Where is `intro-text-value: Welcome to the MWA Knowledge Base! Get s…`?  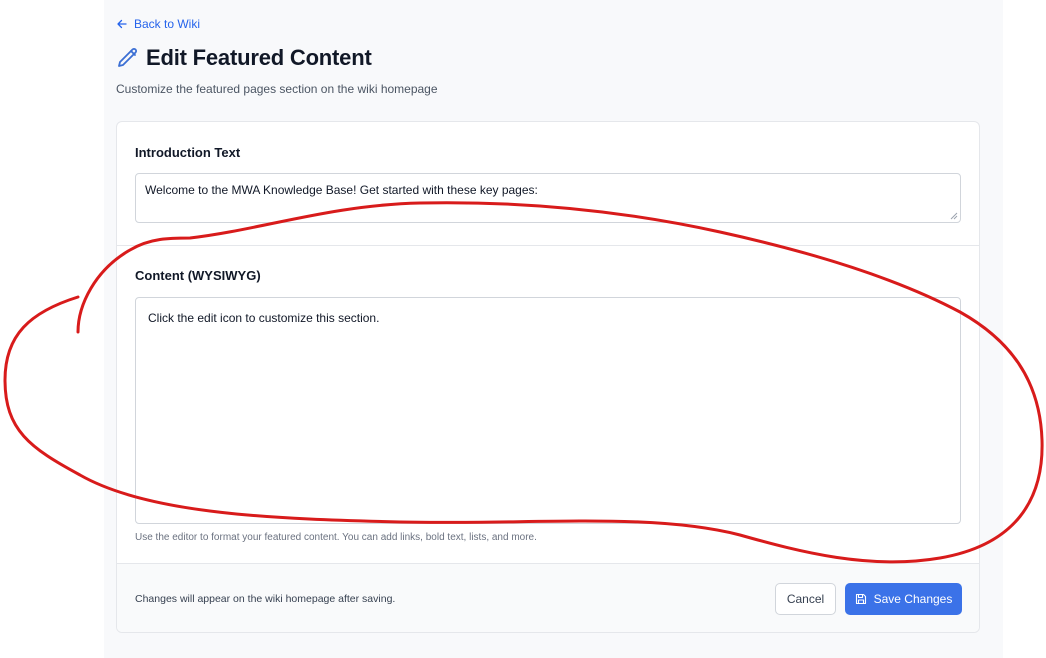 intro-text-value: Welcome to the MWA Knowledge Base! Get s… is located at coordinates (341, 190).